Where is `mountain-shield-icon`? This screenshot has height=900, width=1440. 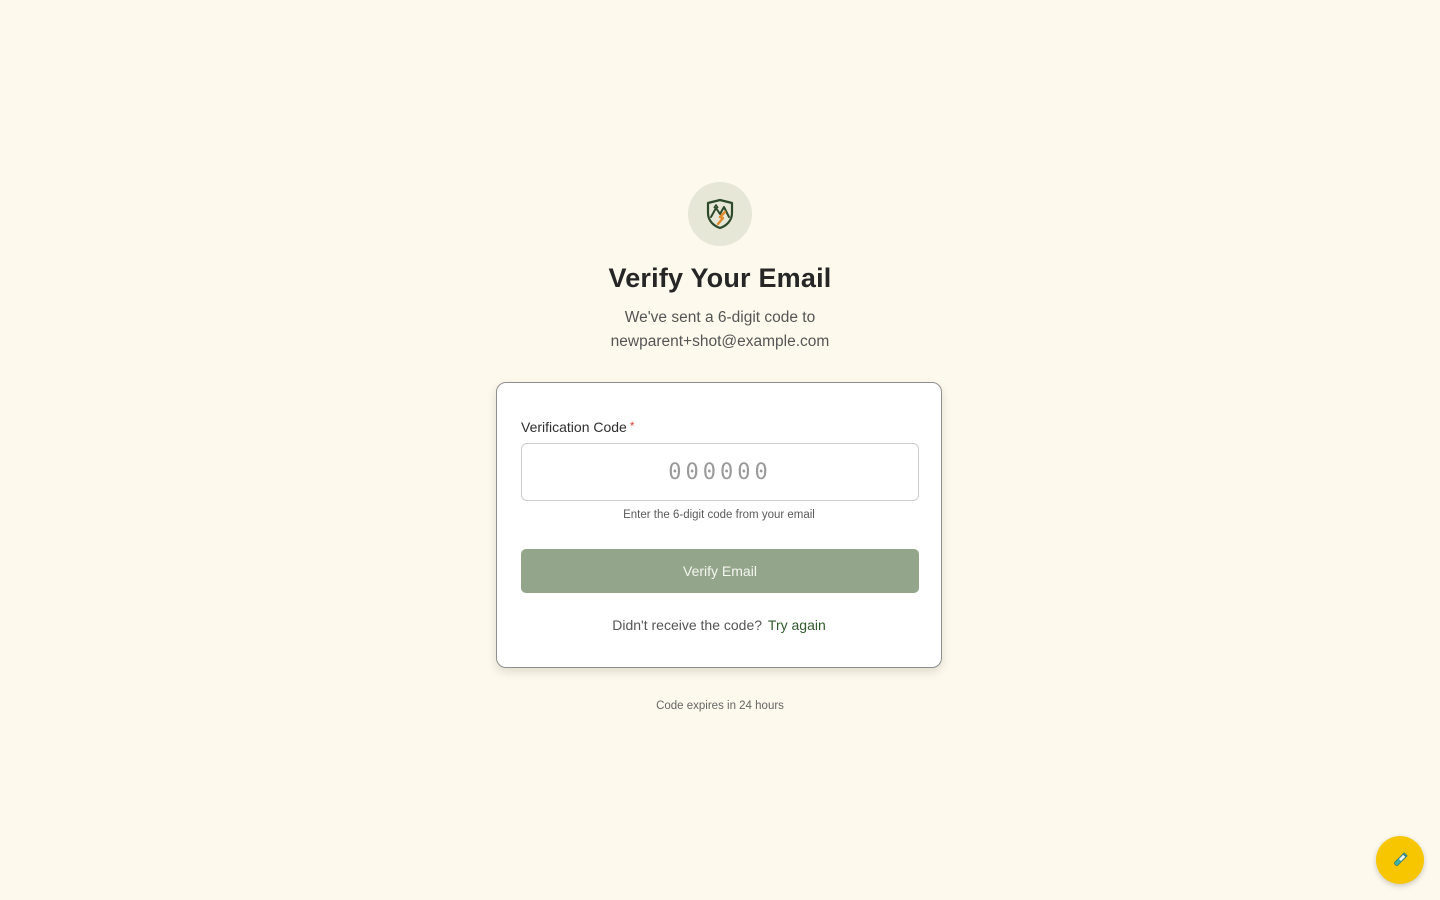 mountain-shield-icon is located at coordinates (720, 214).